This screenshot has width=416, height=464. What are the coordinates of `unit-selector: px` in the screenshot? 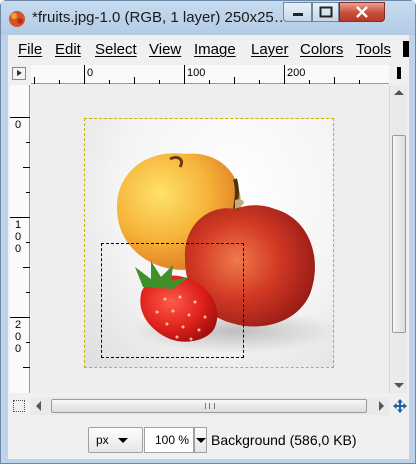 It's located at (115, 440).